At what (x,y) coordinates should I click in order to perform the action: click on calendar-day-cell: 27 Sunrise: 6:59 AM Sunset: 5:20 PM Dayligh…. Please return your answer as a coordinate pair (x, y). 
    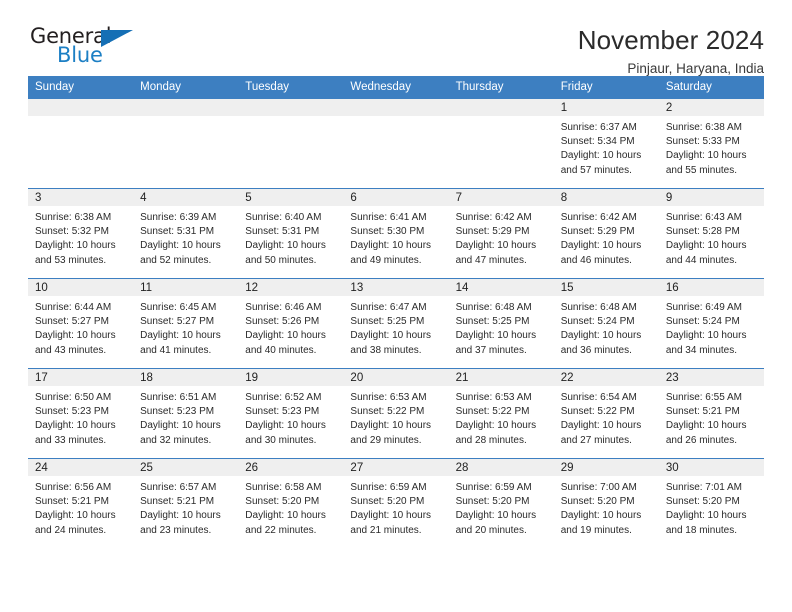
    Looking at the image, I should click on (396, 503).